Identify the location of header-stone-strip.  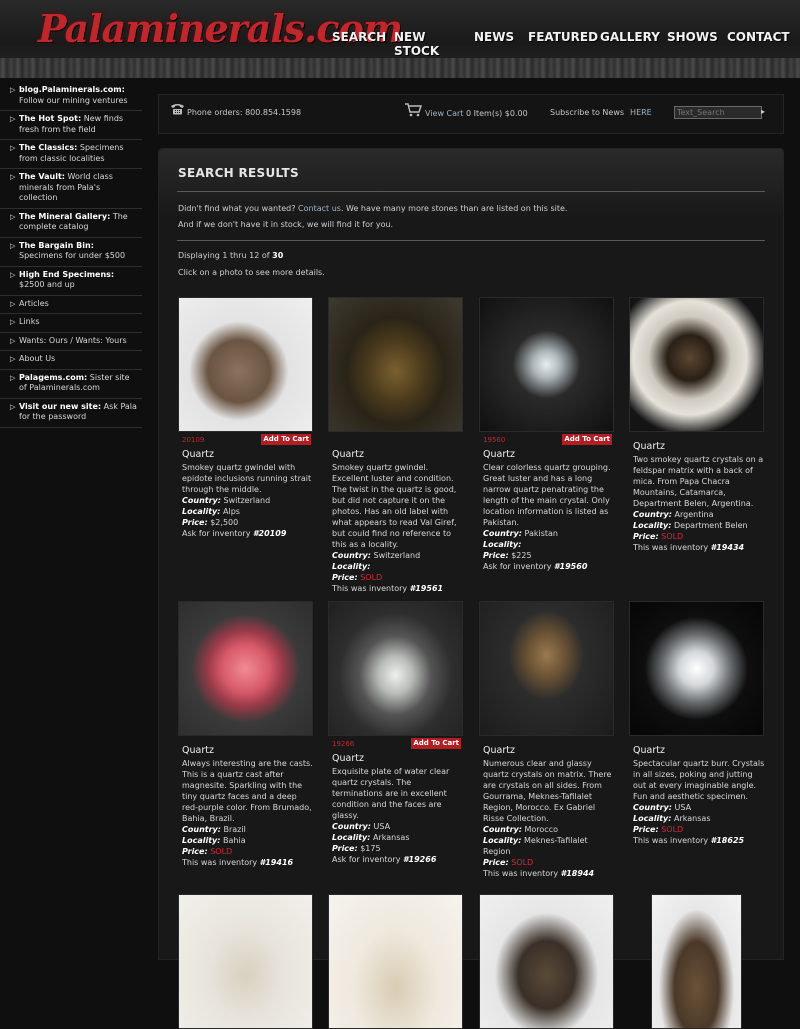
(400, 68).